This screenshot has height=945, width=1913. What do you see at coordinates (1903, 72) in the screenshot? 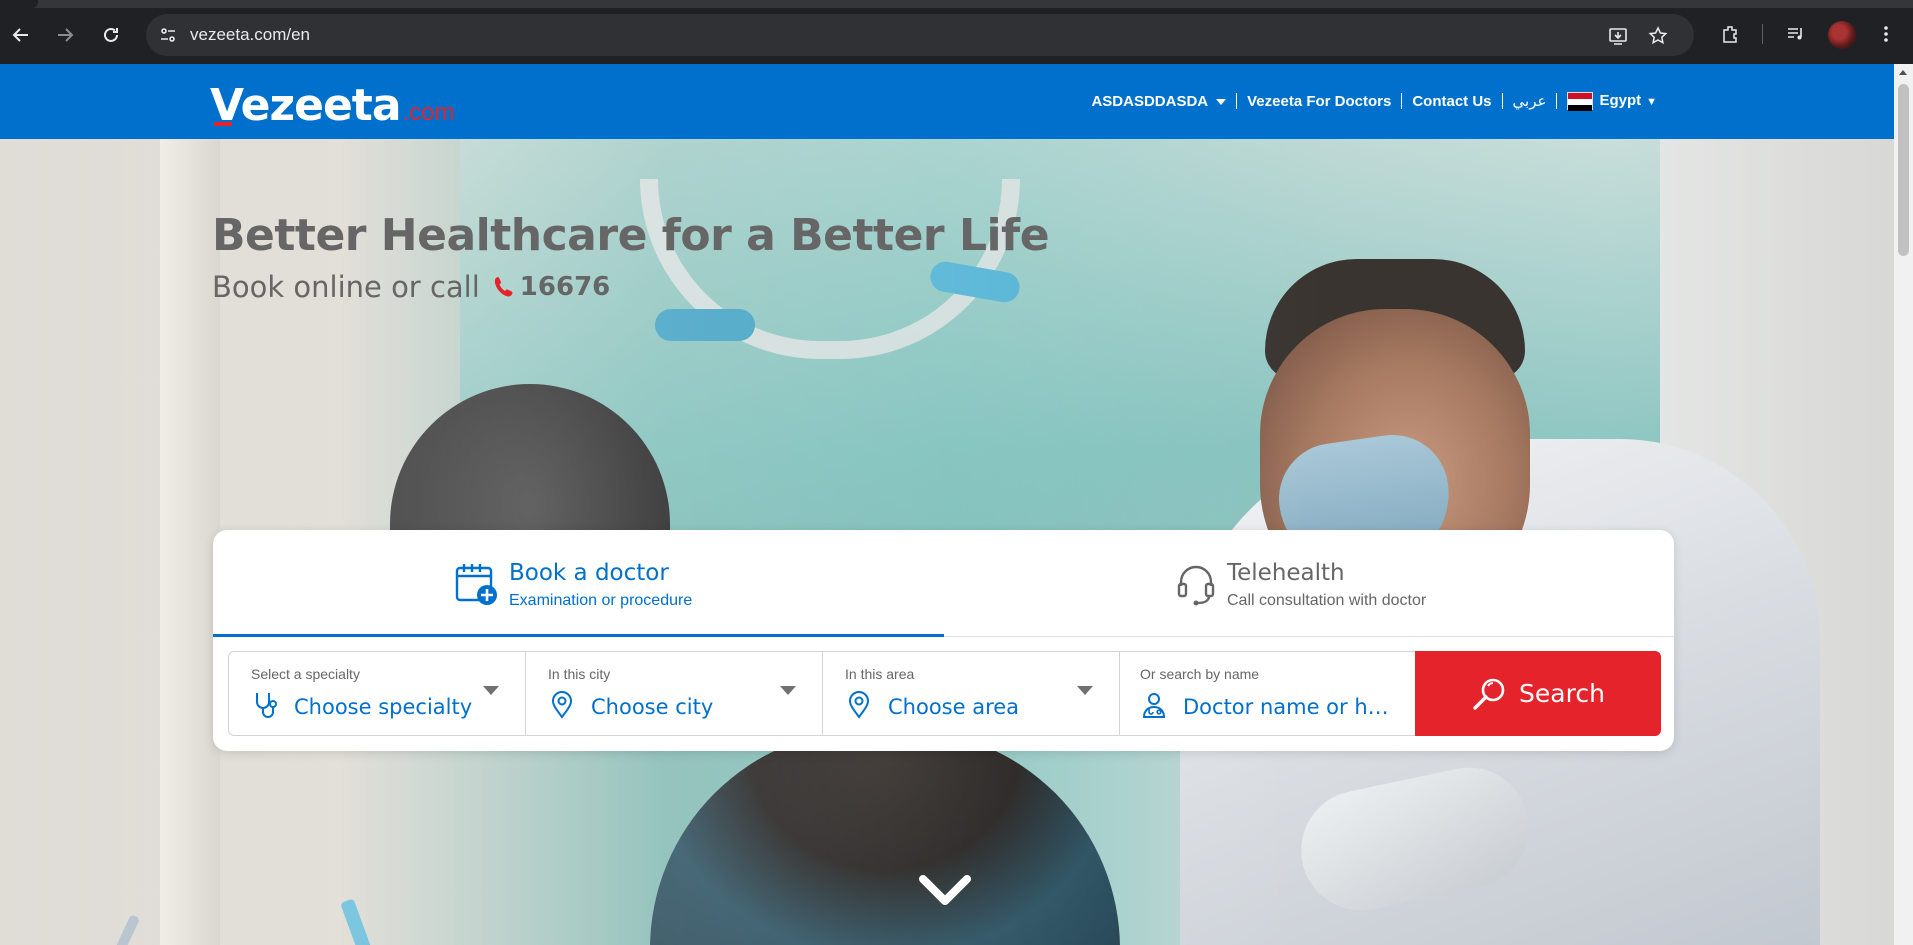
I see `scroll-up-arrow-icon` at bounding box center [1903, 72].